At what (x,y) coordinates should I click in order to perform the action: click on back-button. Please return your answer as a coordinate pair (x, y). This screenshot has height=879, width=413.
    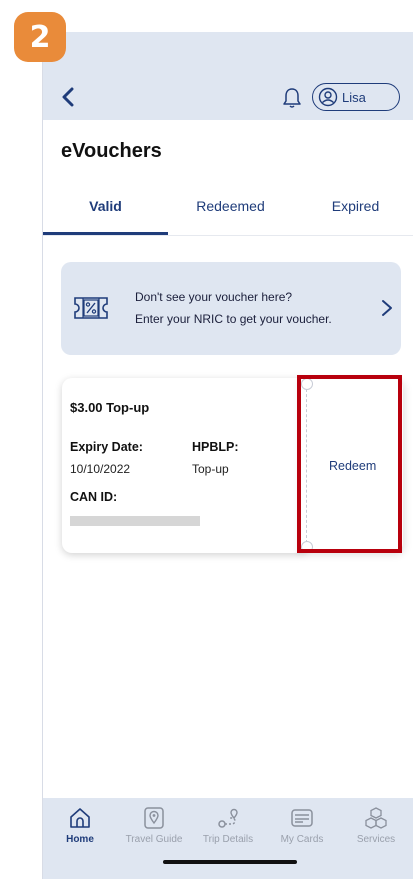
    Looking at the image, I should click on (68, 97).